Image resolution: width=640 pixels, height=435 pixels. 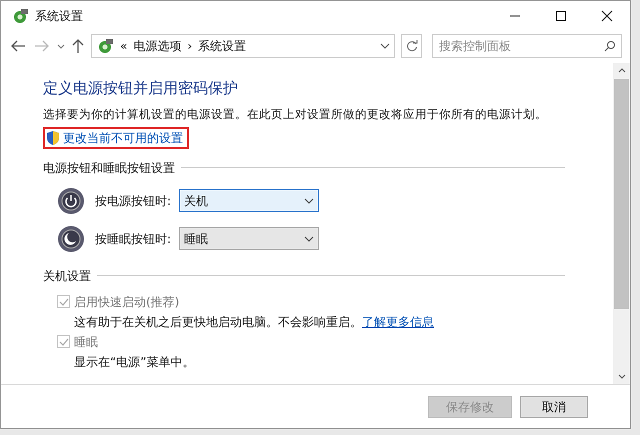 I want to click on checkbox-label: 睡眠, so click(x=86, y=342).